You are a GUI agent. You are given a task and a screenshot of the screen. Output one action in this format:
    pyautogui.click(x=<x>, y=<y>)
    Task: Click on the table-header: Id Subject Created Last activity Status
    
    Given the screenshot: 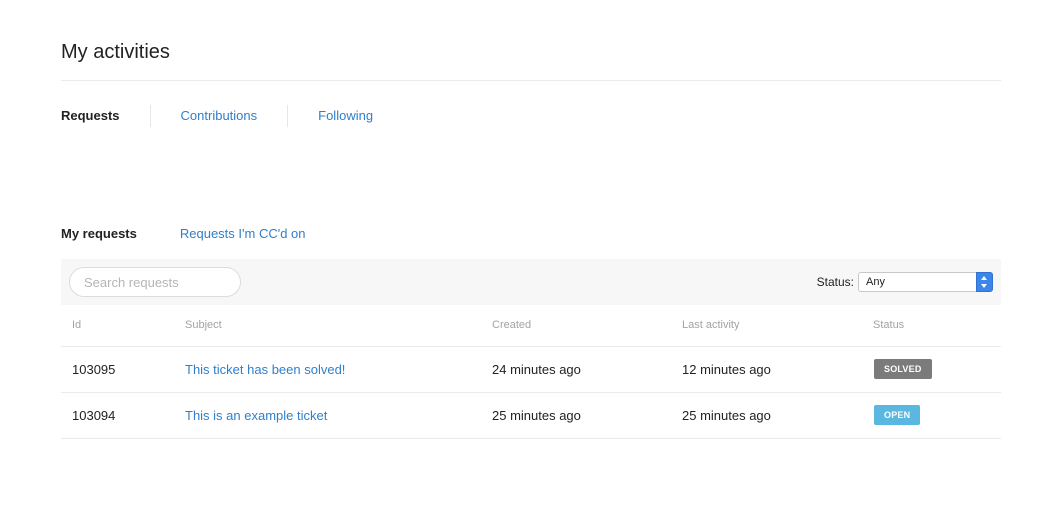 What is the action you would take?
    pyautogui.click(x=531, y=326)
    